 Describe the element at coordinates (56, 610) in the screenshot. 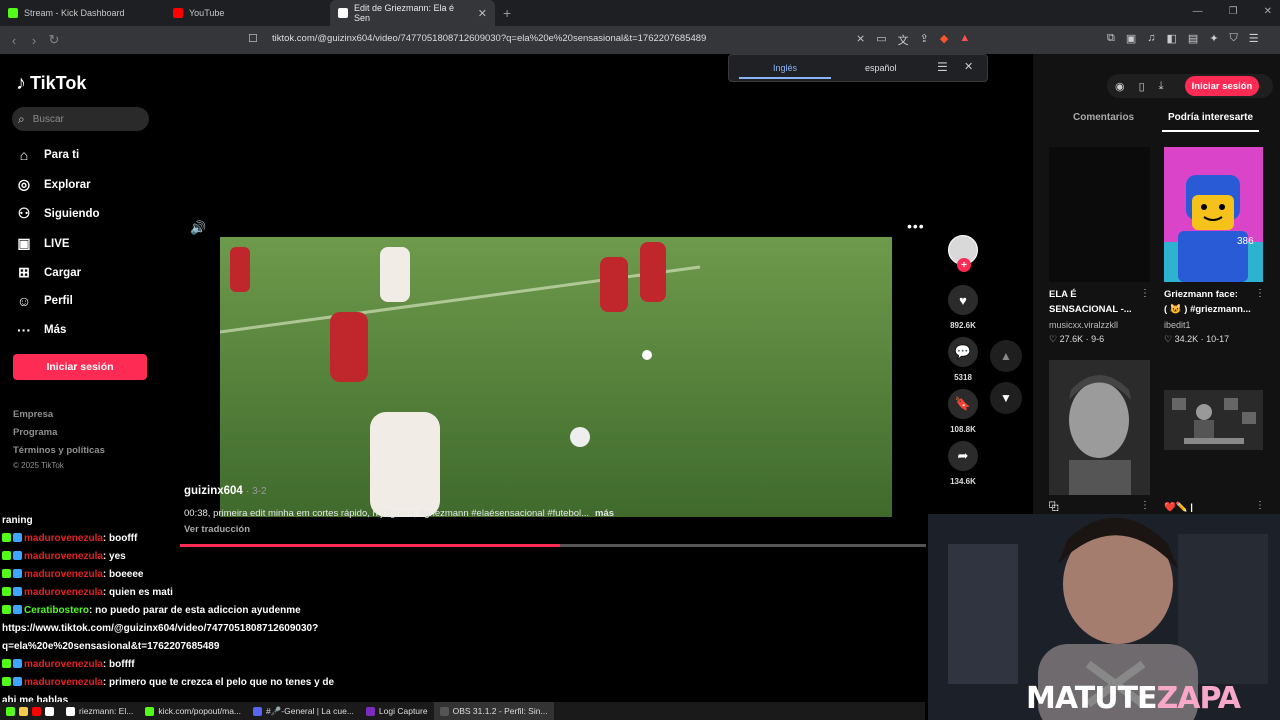

I see `chat-username: Ceratibostero` at that location.